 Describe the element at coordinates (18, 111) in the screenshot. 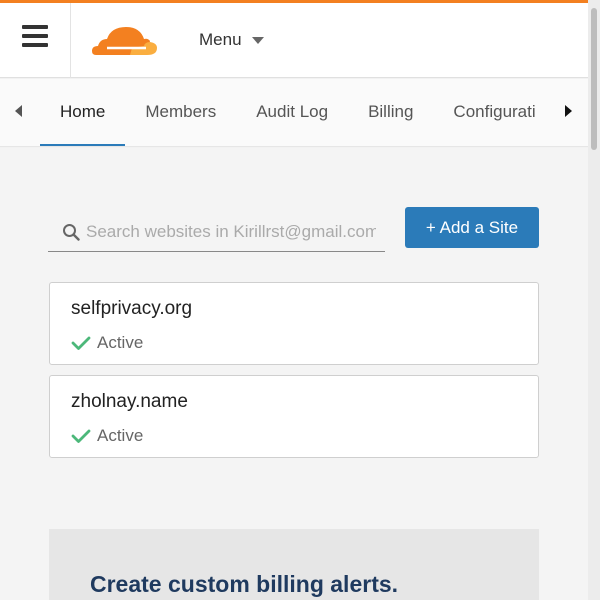

I see `chevron-left-icon` at that location.